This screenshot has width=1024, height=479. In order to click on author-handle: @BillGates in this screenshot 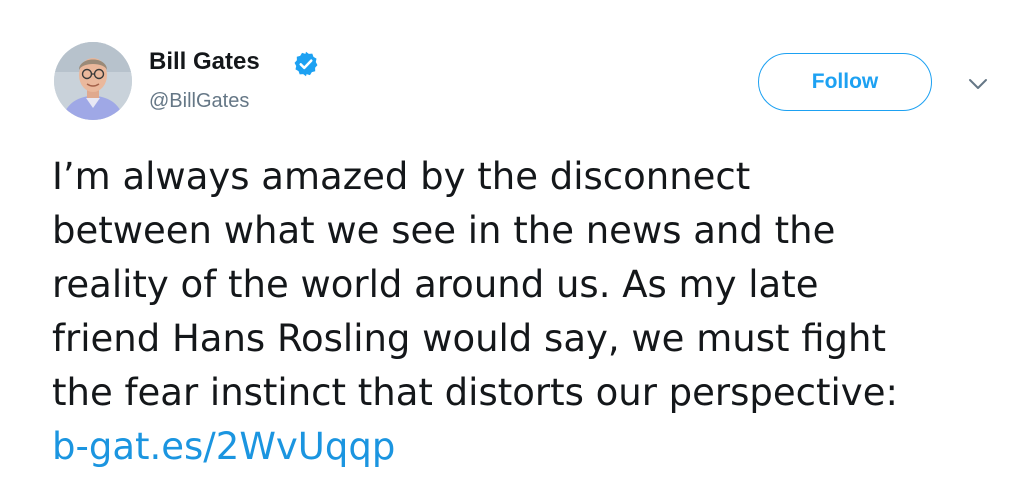, I will do `click(199, 101)`.